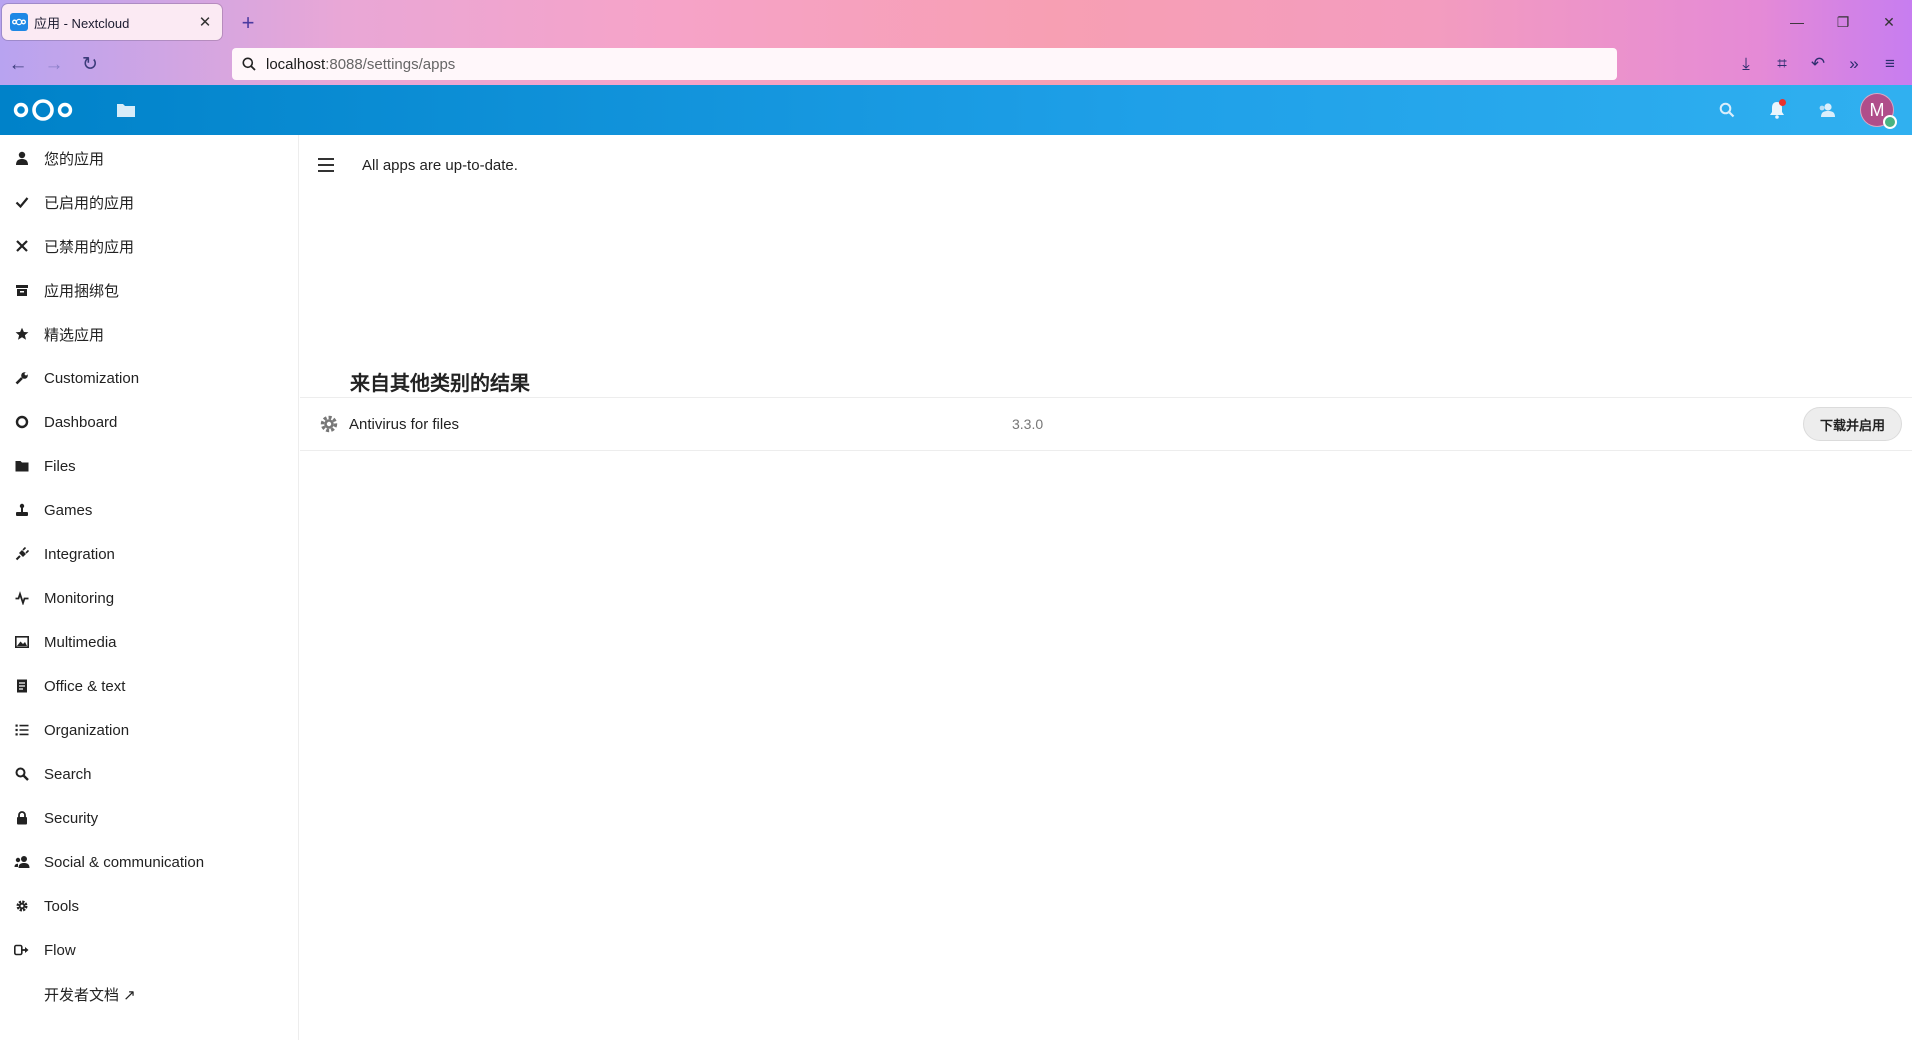 This screenshot has height=1040, width=1912. Describe the element at coordinates (149, 598) in the screenshot. I see `sidebar-item-monitoring: Monitoring` at that location.